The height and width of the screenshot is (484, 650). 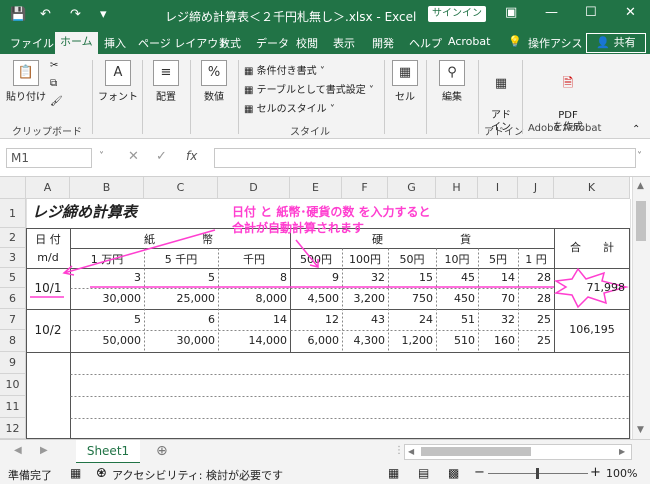 I want to click on signin-button: サインイン, so click(x=457, y=14).